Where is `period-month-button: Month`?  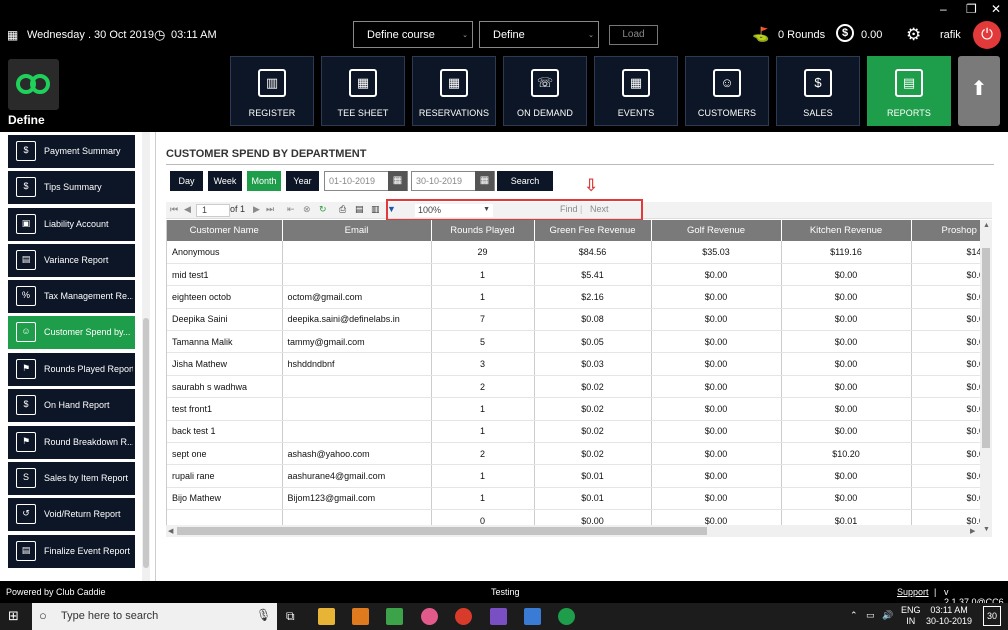
period-month-button: Month is located at coordinates (264, 181).